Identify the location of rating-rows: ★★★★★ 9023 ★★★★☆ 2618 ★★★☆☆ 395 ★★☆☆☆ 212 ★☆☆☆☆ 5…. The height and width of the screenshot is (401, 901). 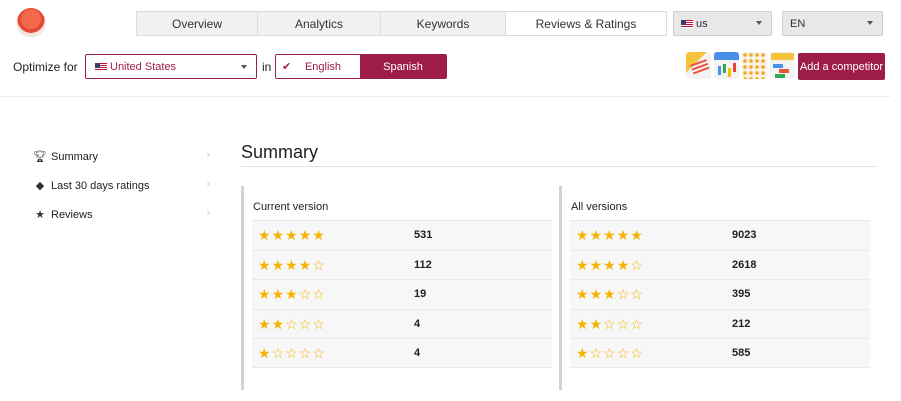
(720, 294).